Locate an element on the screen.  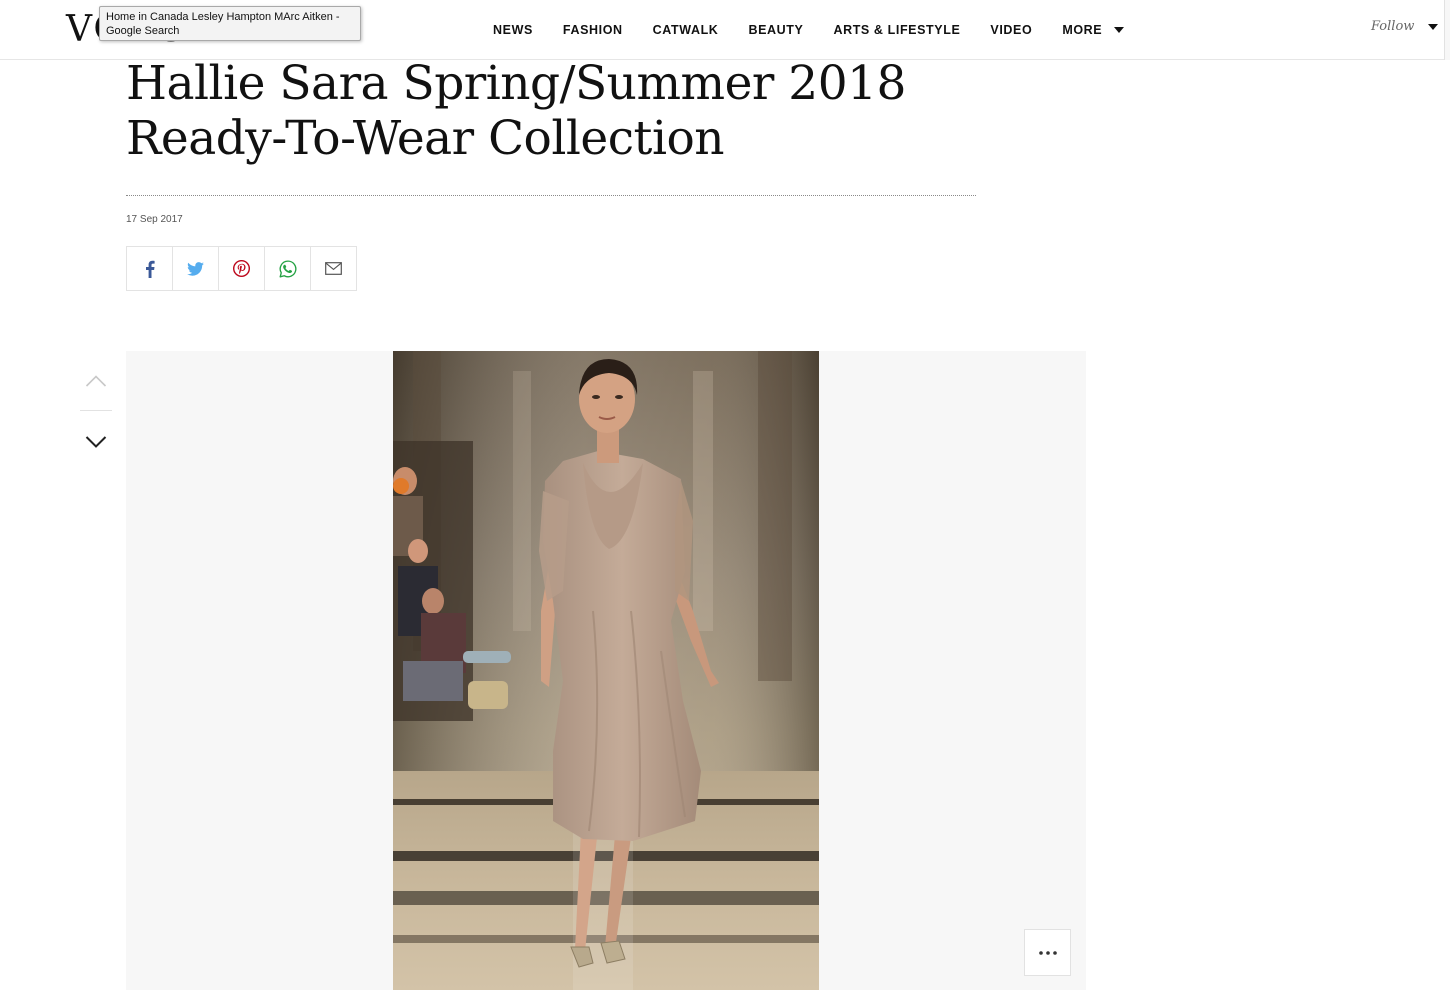
nav-more-menu: MORE is located at coordinates (1093, 30).